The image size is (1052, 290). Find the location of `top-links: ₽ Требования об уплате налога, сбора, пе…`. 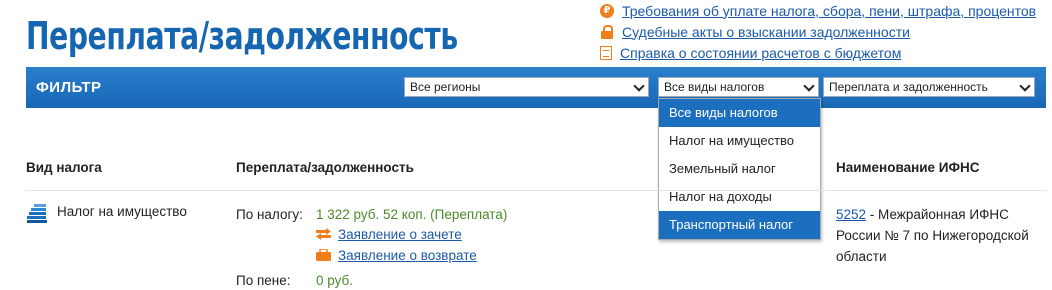

top-links: ₽ Требования об уплате налога, сбора, пе… is located at coordinates (818, 31).